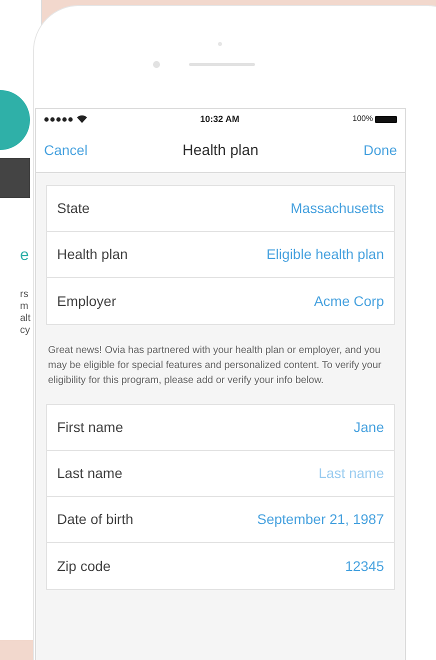  Describe the element at coordinates (220, 119) in the screenshot. I see `status-time: 10:32 AM` at that location.